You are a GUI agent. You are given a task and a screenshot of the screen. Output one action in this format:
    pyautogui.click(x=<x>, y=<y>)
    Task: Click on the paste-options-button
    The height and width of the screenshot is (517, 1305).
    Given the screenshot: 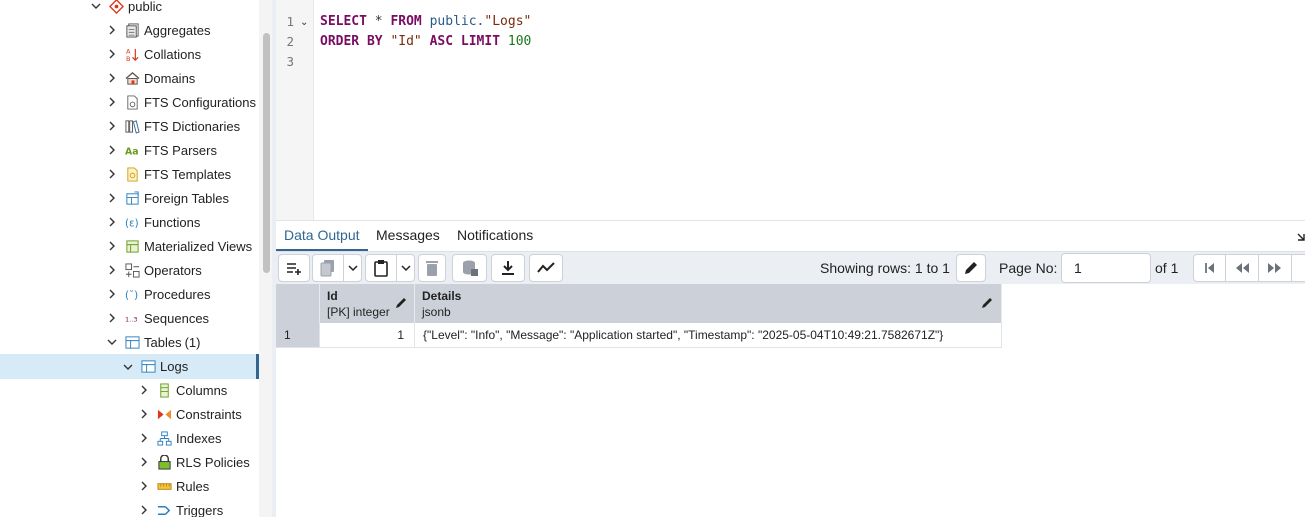 What is the action you would take?
    pyautogui.click(x=405, y=268)
    